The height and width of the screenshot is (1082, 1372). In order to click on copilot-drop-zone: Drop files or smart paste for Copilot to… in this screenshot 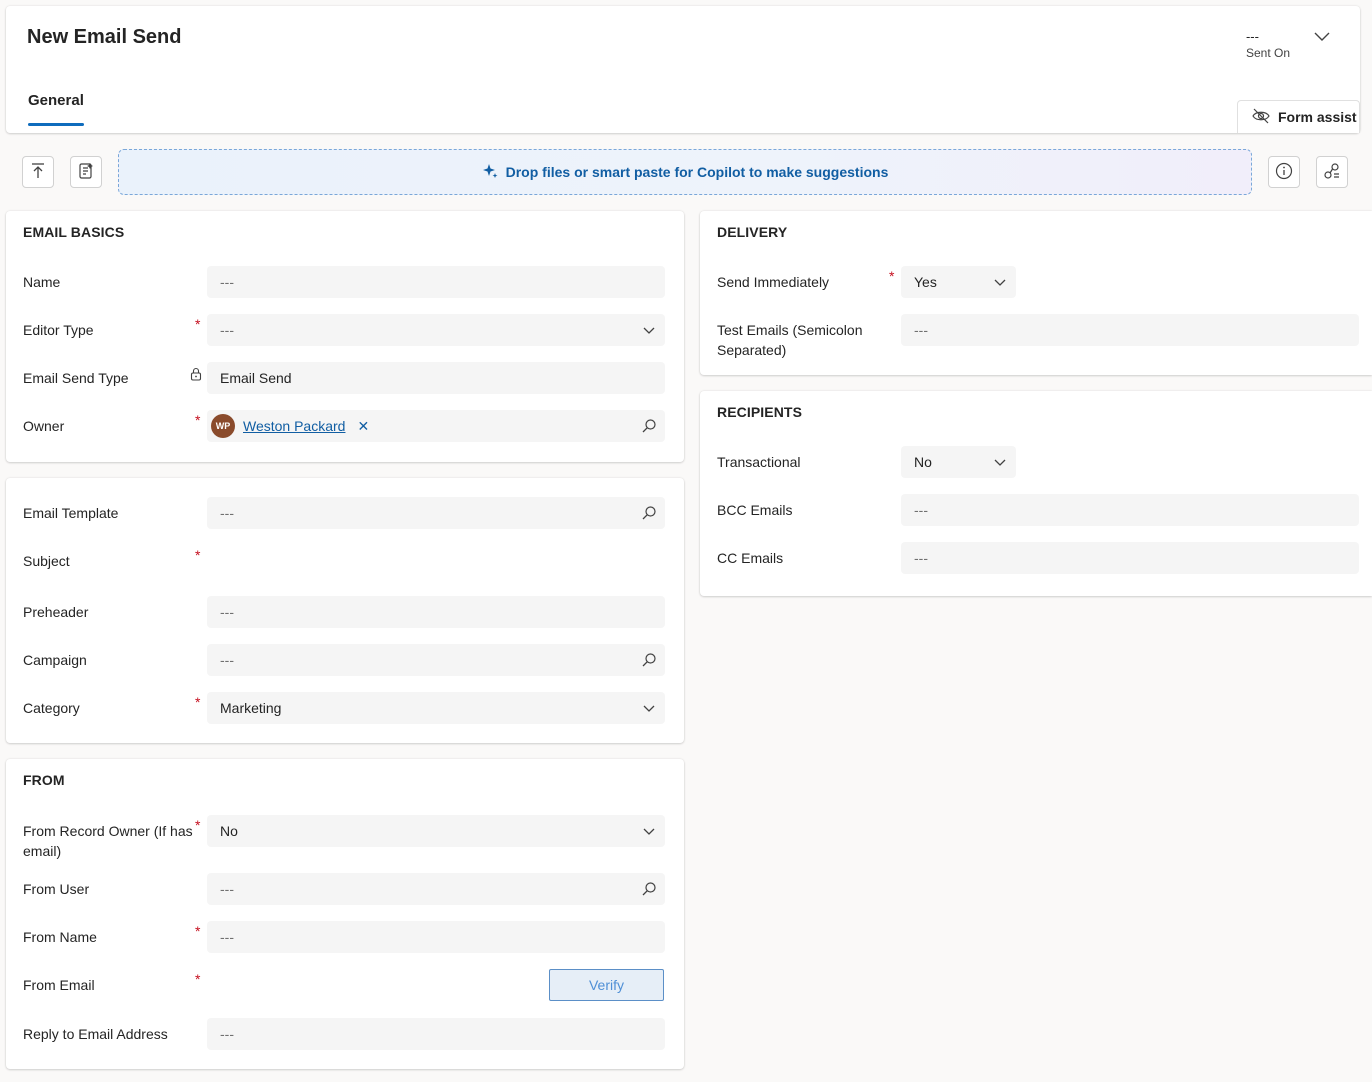, I will do `click(685, 172)`.